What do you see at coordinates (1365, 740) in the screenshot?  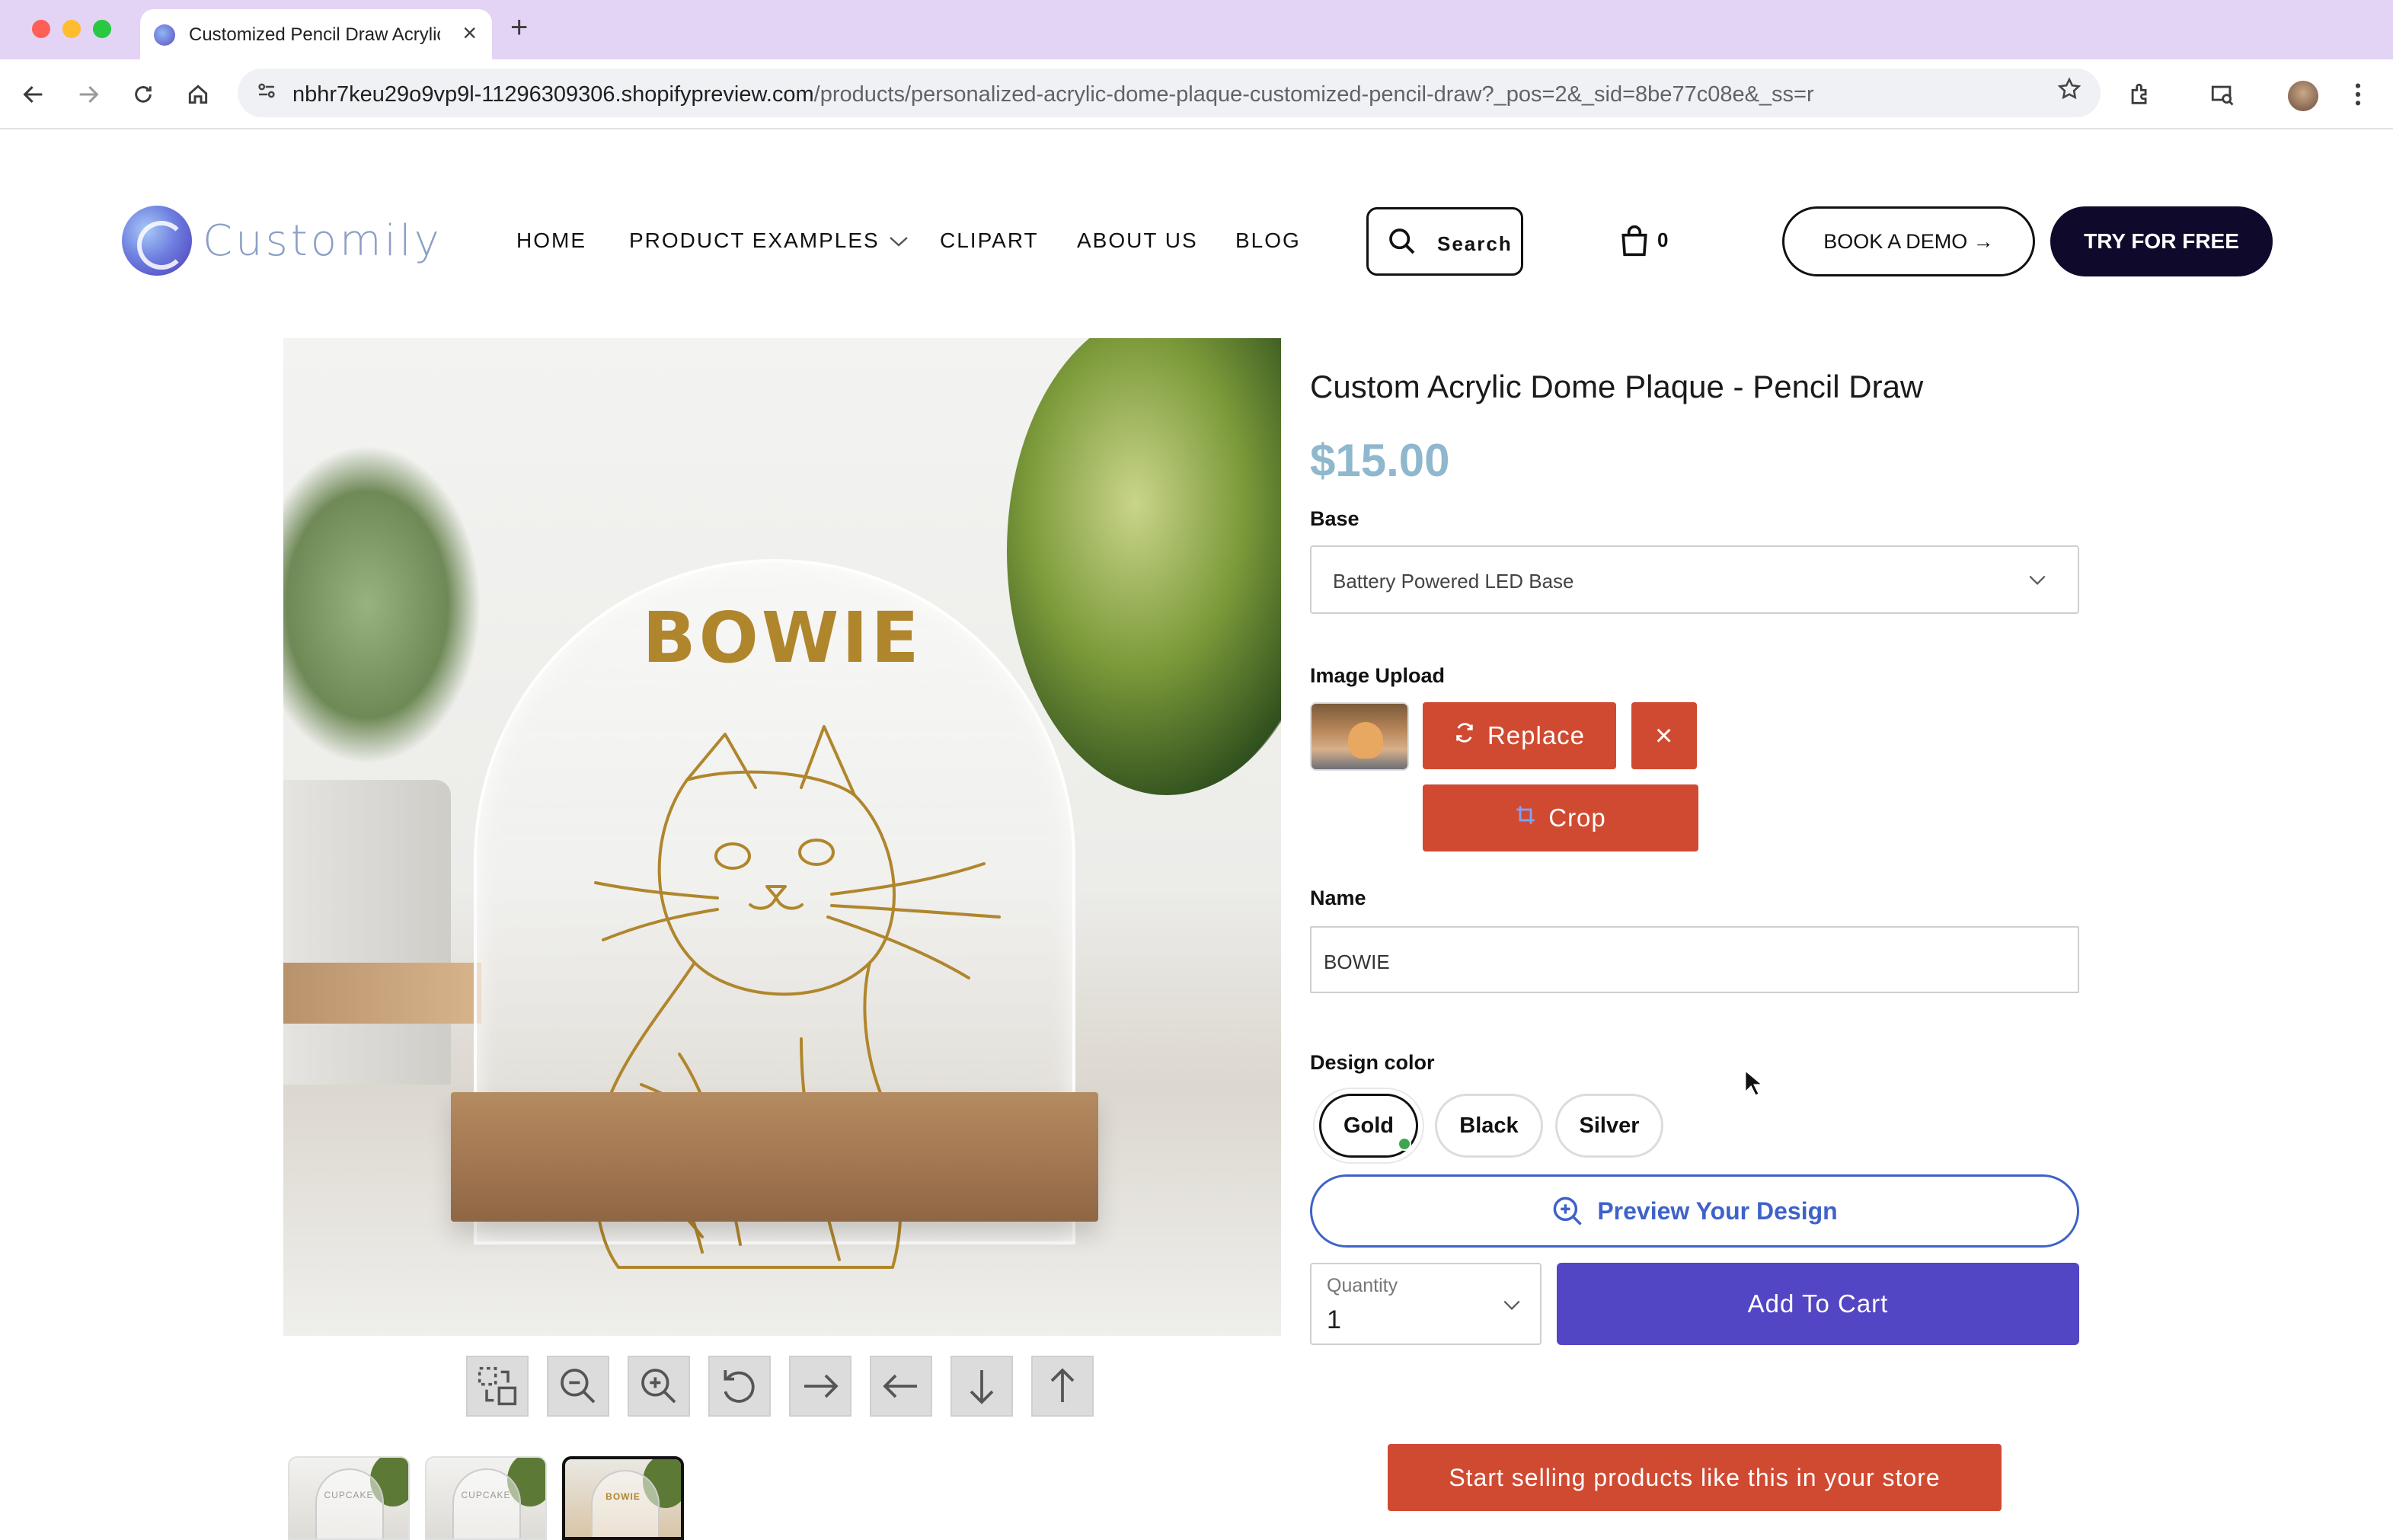 I see `uploaded-cat-photo` at bounding box center [1365, 740].